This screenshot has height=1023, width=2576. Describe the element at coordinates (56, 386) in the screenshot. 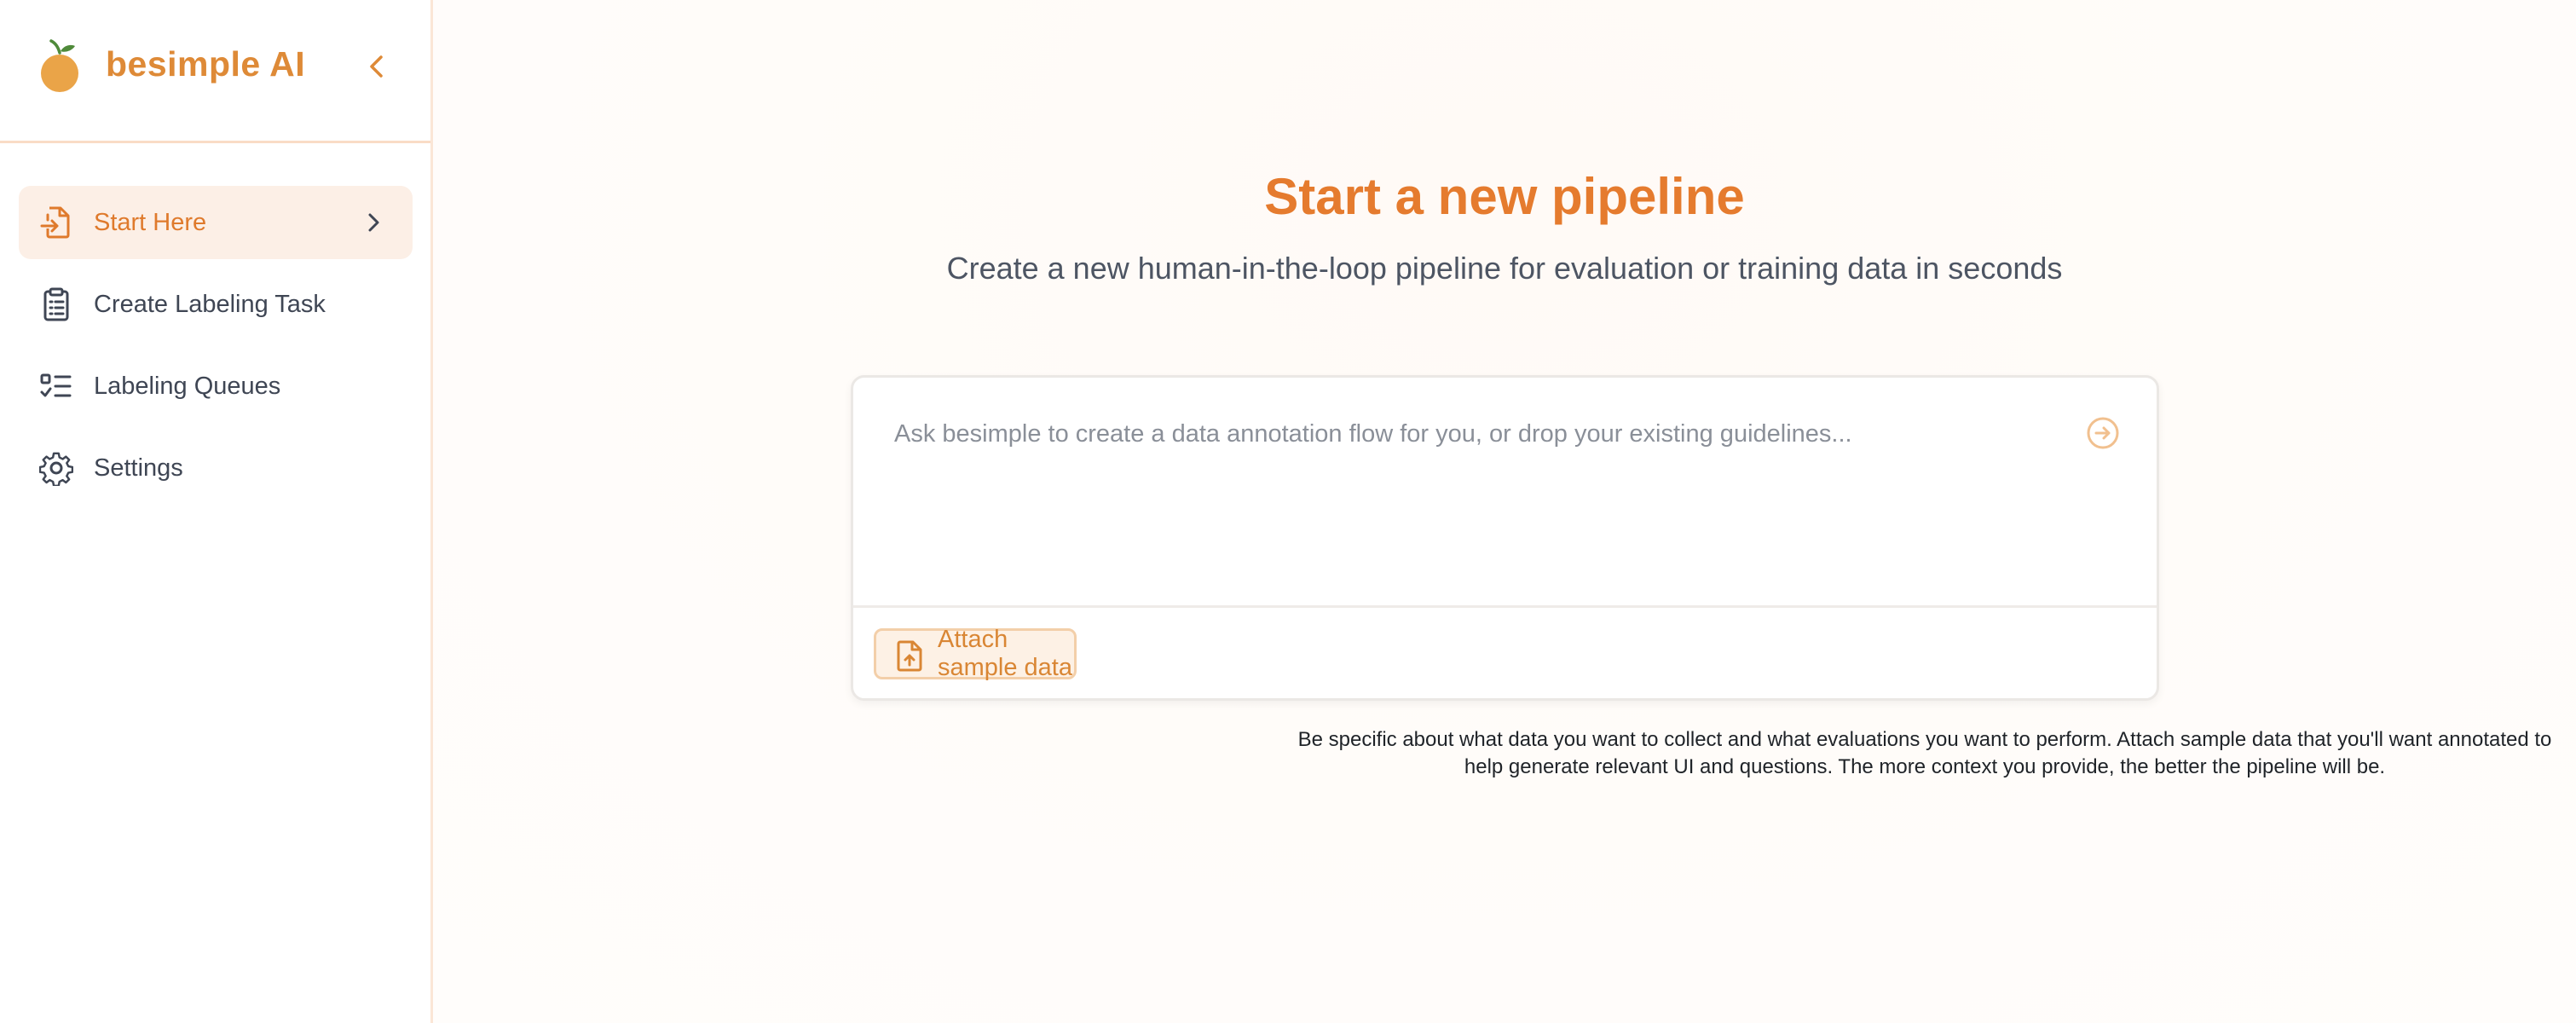

I see `list-checks-icon` at that location.